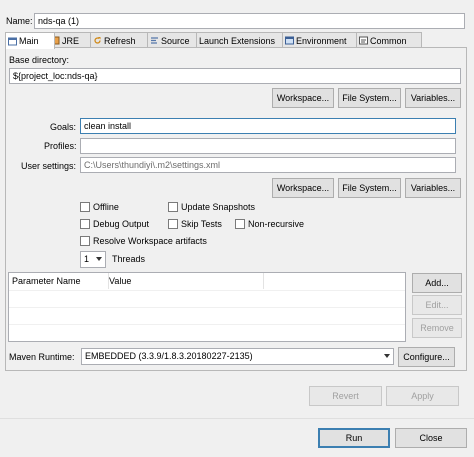 Image resolution: width=474 pixels, height=457 pixels. I want to click on tab-environment: Environment, so click(322, 40).